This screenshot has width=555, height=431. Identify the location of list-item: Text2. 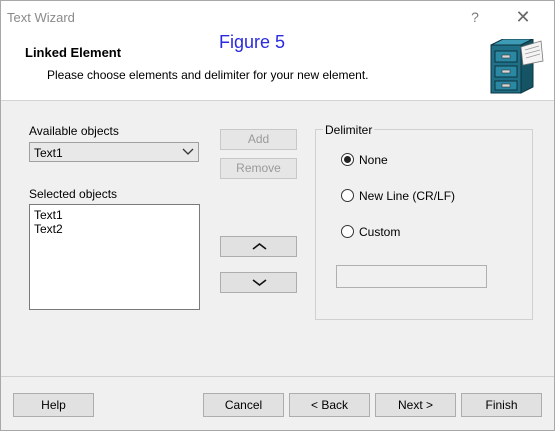
(48, 229).